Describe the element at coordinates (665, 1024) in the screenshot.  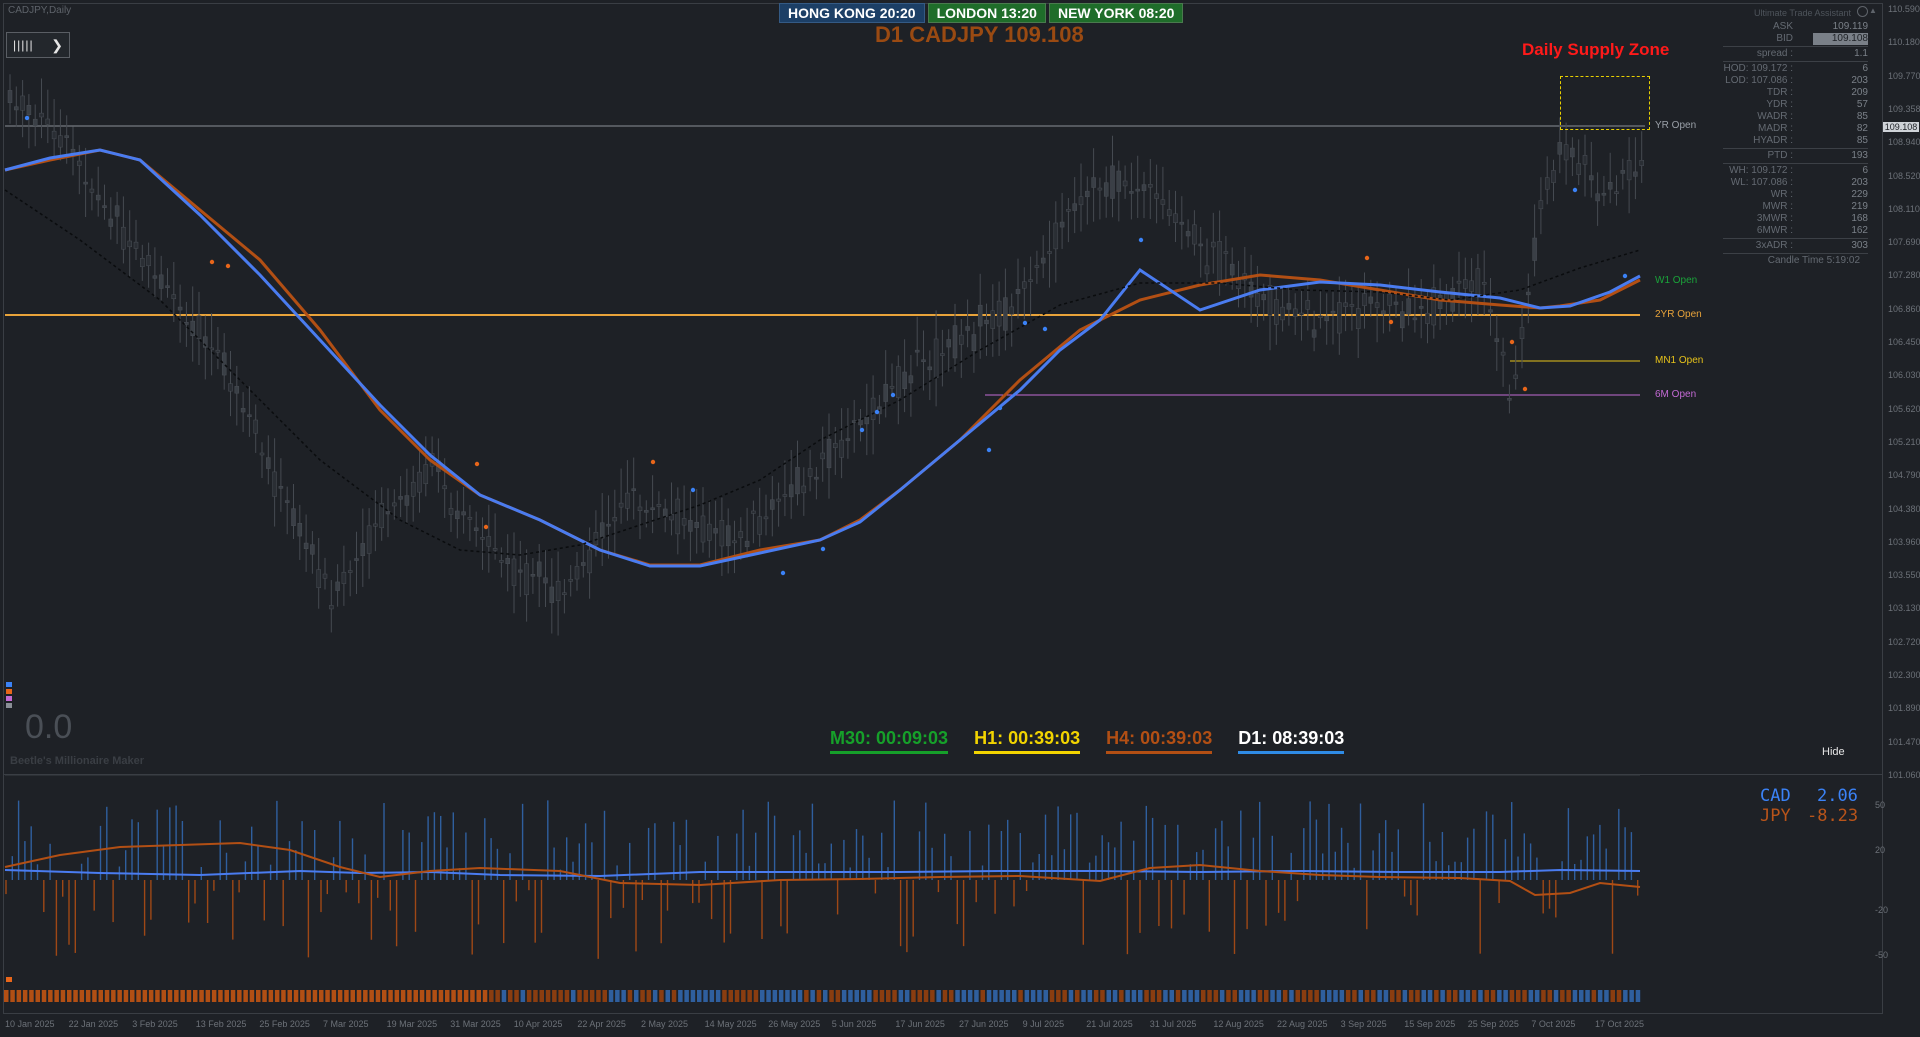
I see `date-tick: 2 May 2025` at that location.